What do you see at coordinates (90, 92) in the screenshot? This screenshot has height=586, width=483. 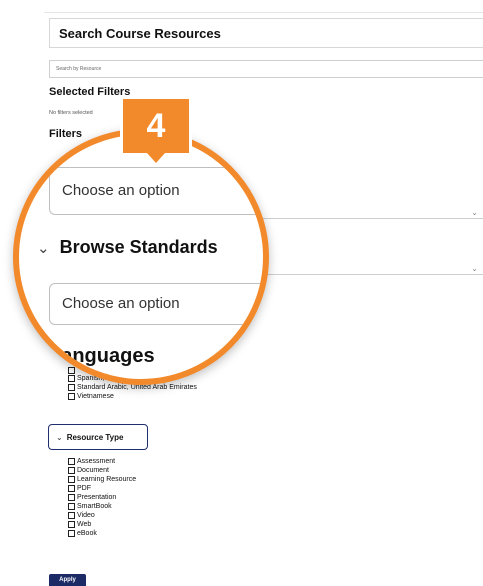 I see `selected-filters-heading: Selected Filters` at bounding box center [90, 92].